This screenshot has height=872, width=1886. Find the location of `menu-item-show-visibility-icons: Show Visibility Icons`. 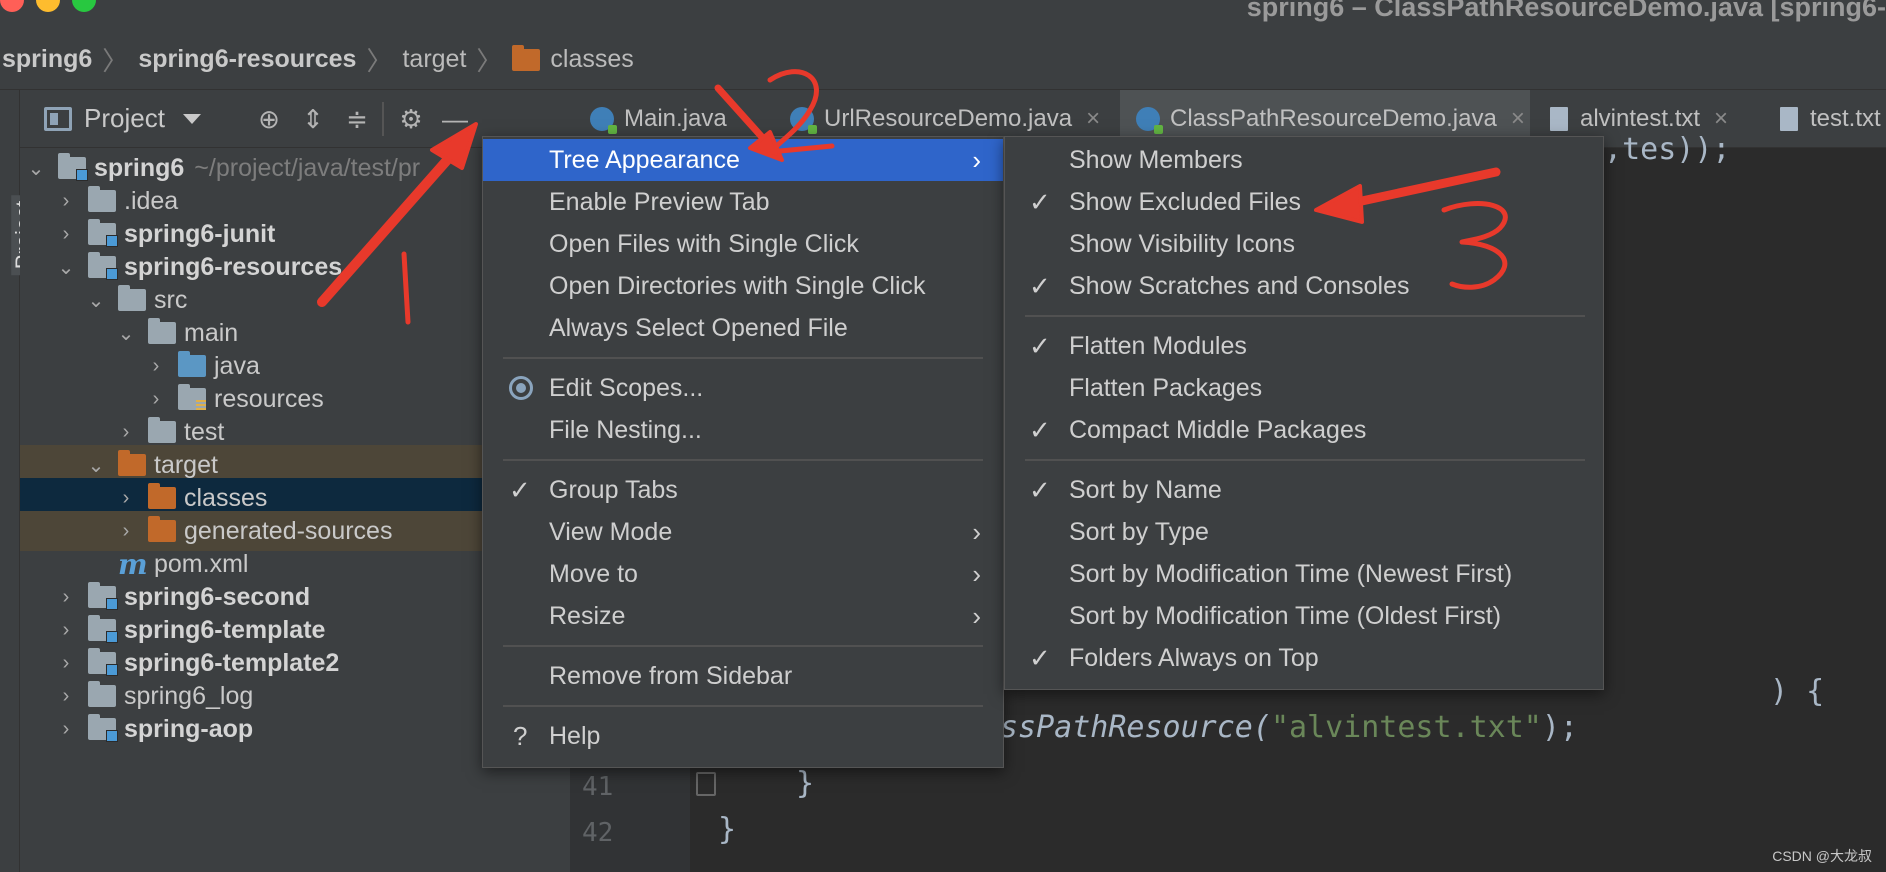

menu-item-show-visibility-icons: Show Visibility Icons is located at coordinates (1304, 244).